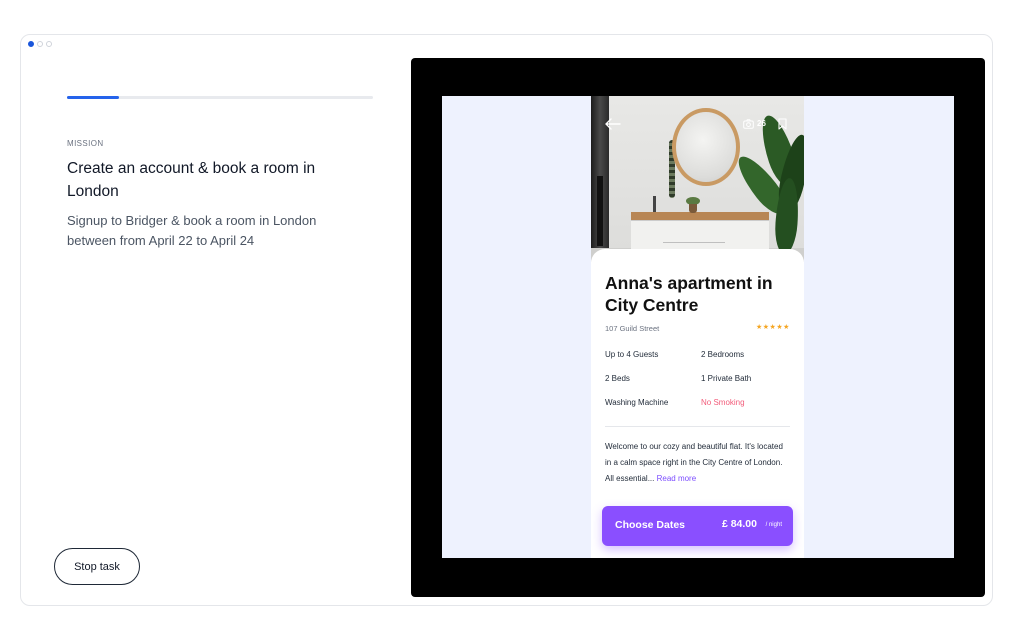 The image size is (1024, 625). Describe the element at coordinates (697, 426) in the screenshot. I see `divider` at that location.